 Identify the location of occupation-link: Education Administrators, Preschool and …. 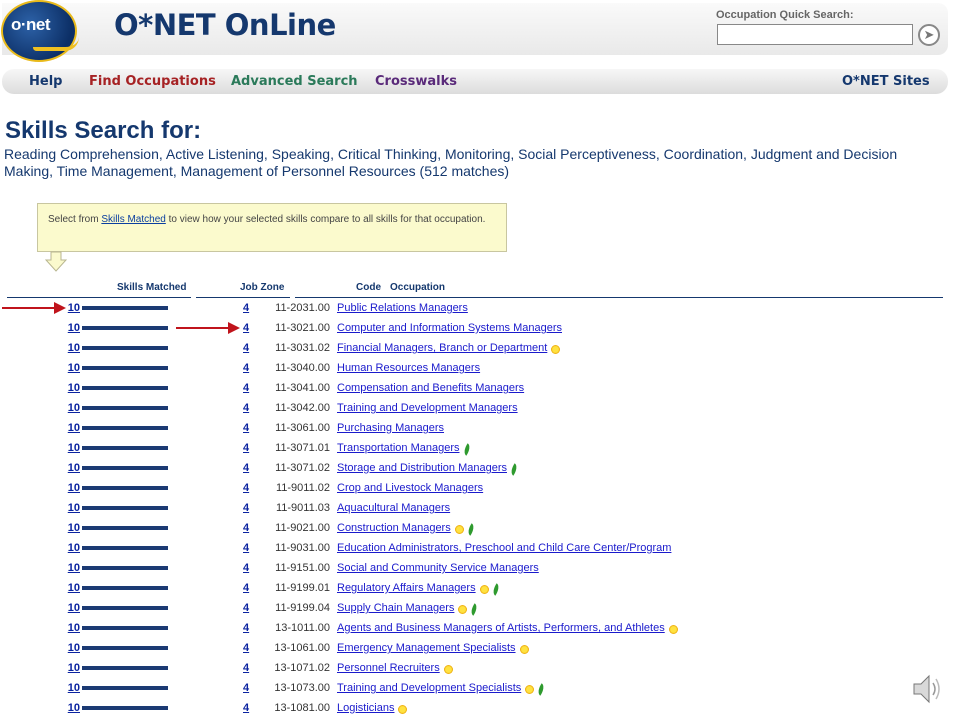
(504, 548).